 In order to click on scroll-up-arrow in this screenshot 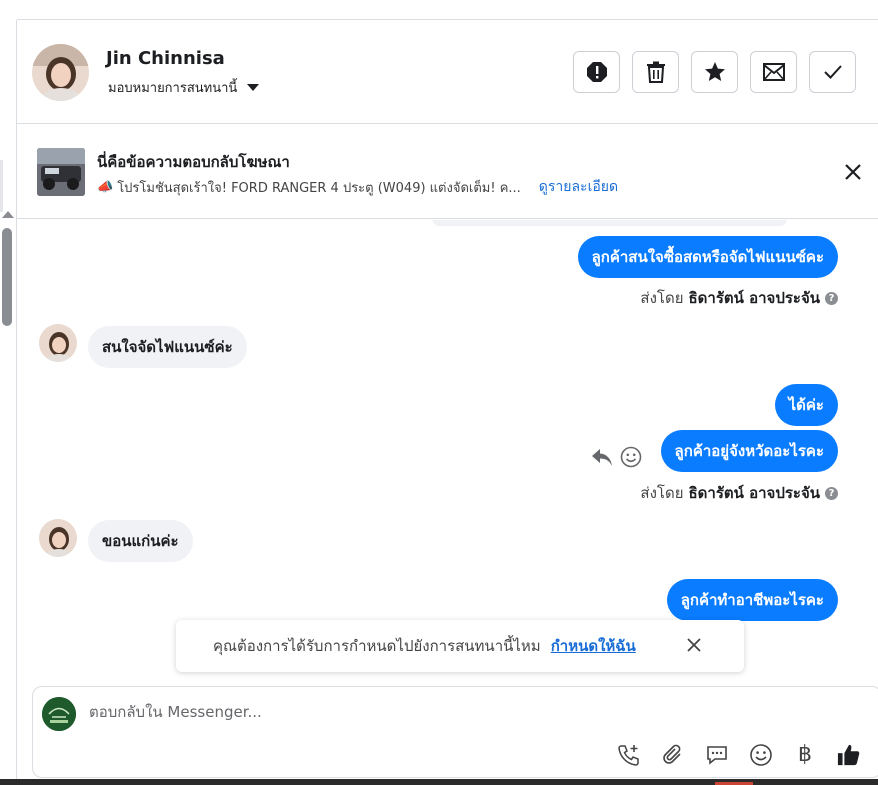, I will do `click(8, 214)`.